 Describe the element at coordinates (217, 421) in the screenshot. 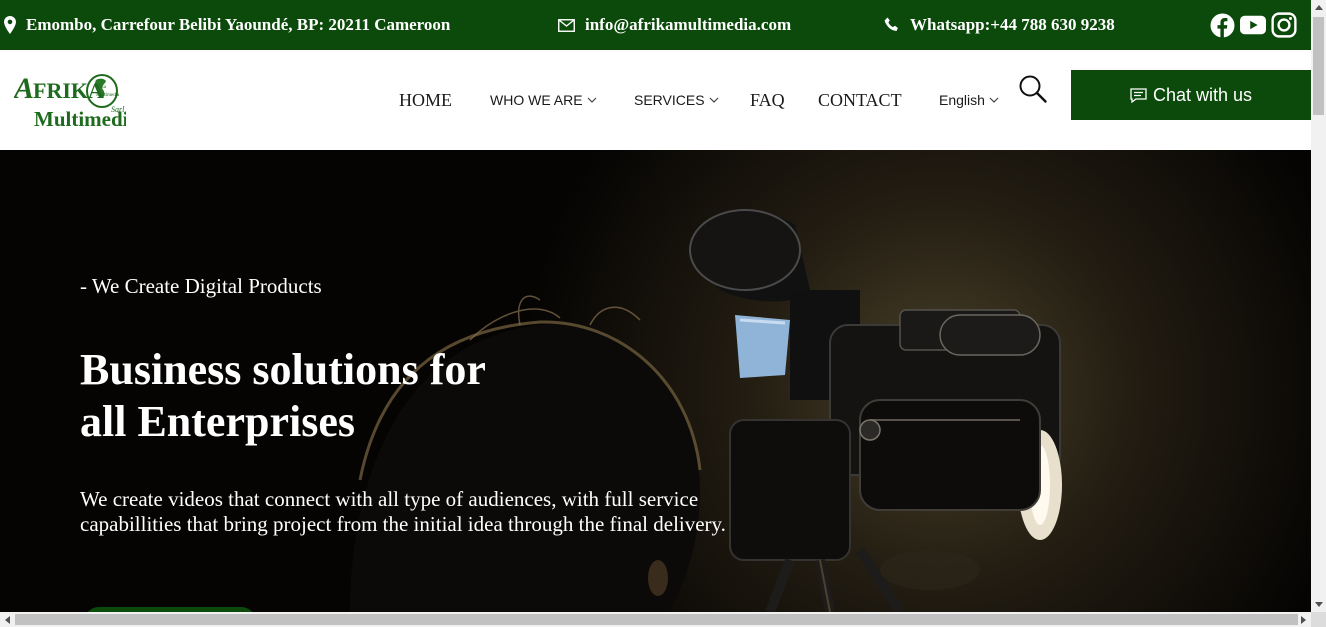

I see `hero-title-line-2: all Enterprises` at that location.